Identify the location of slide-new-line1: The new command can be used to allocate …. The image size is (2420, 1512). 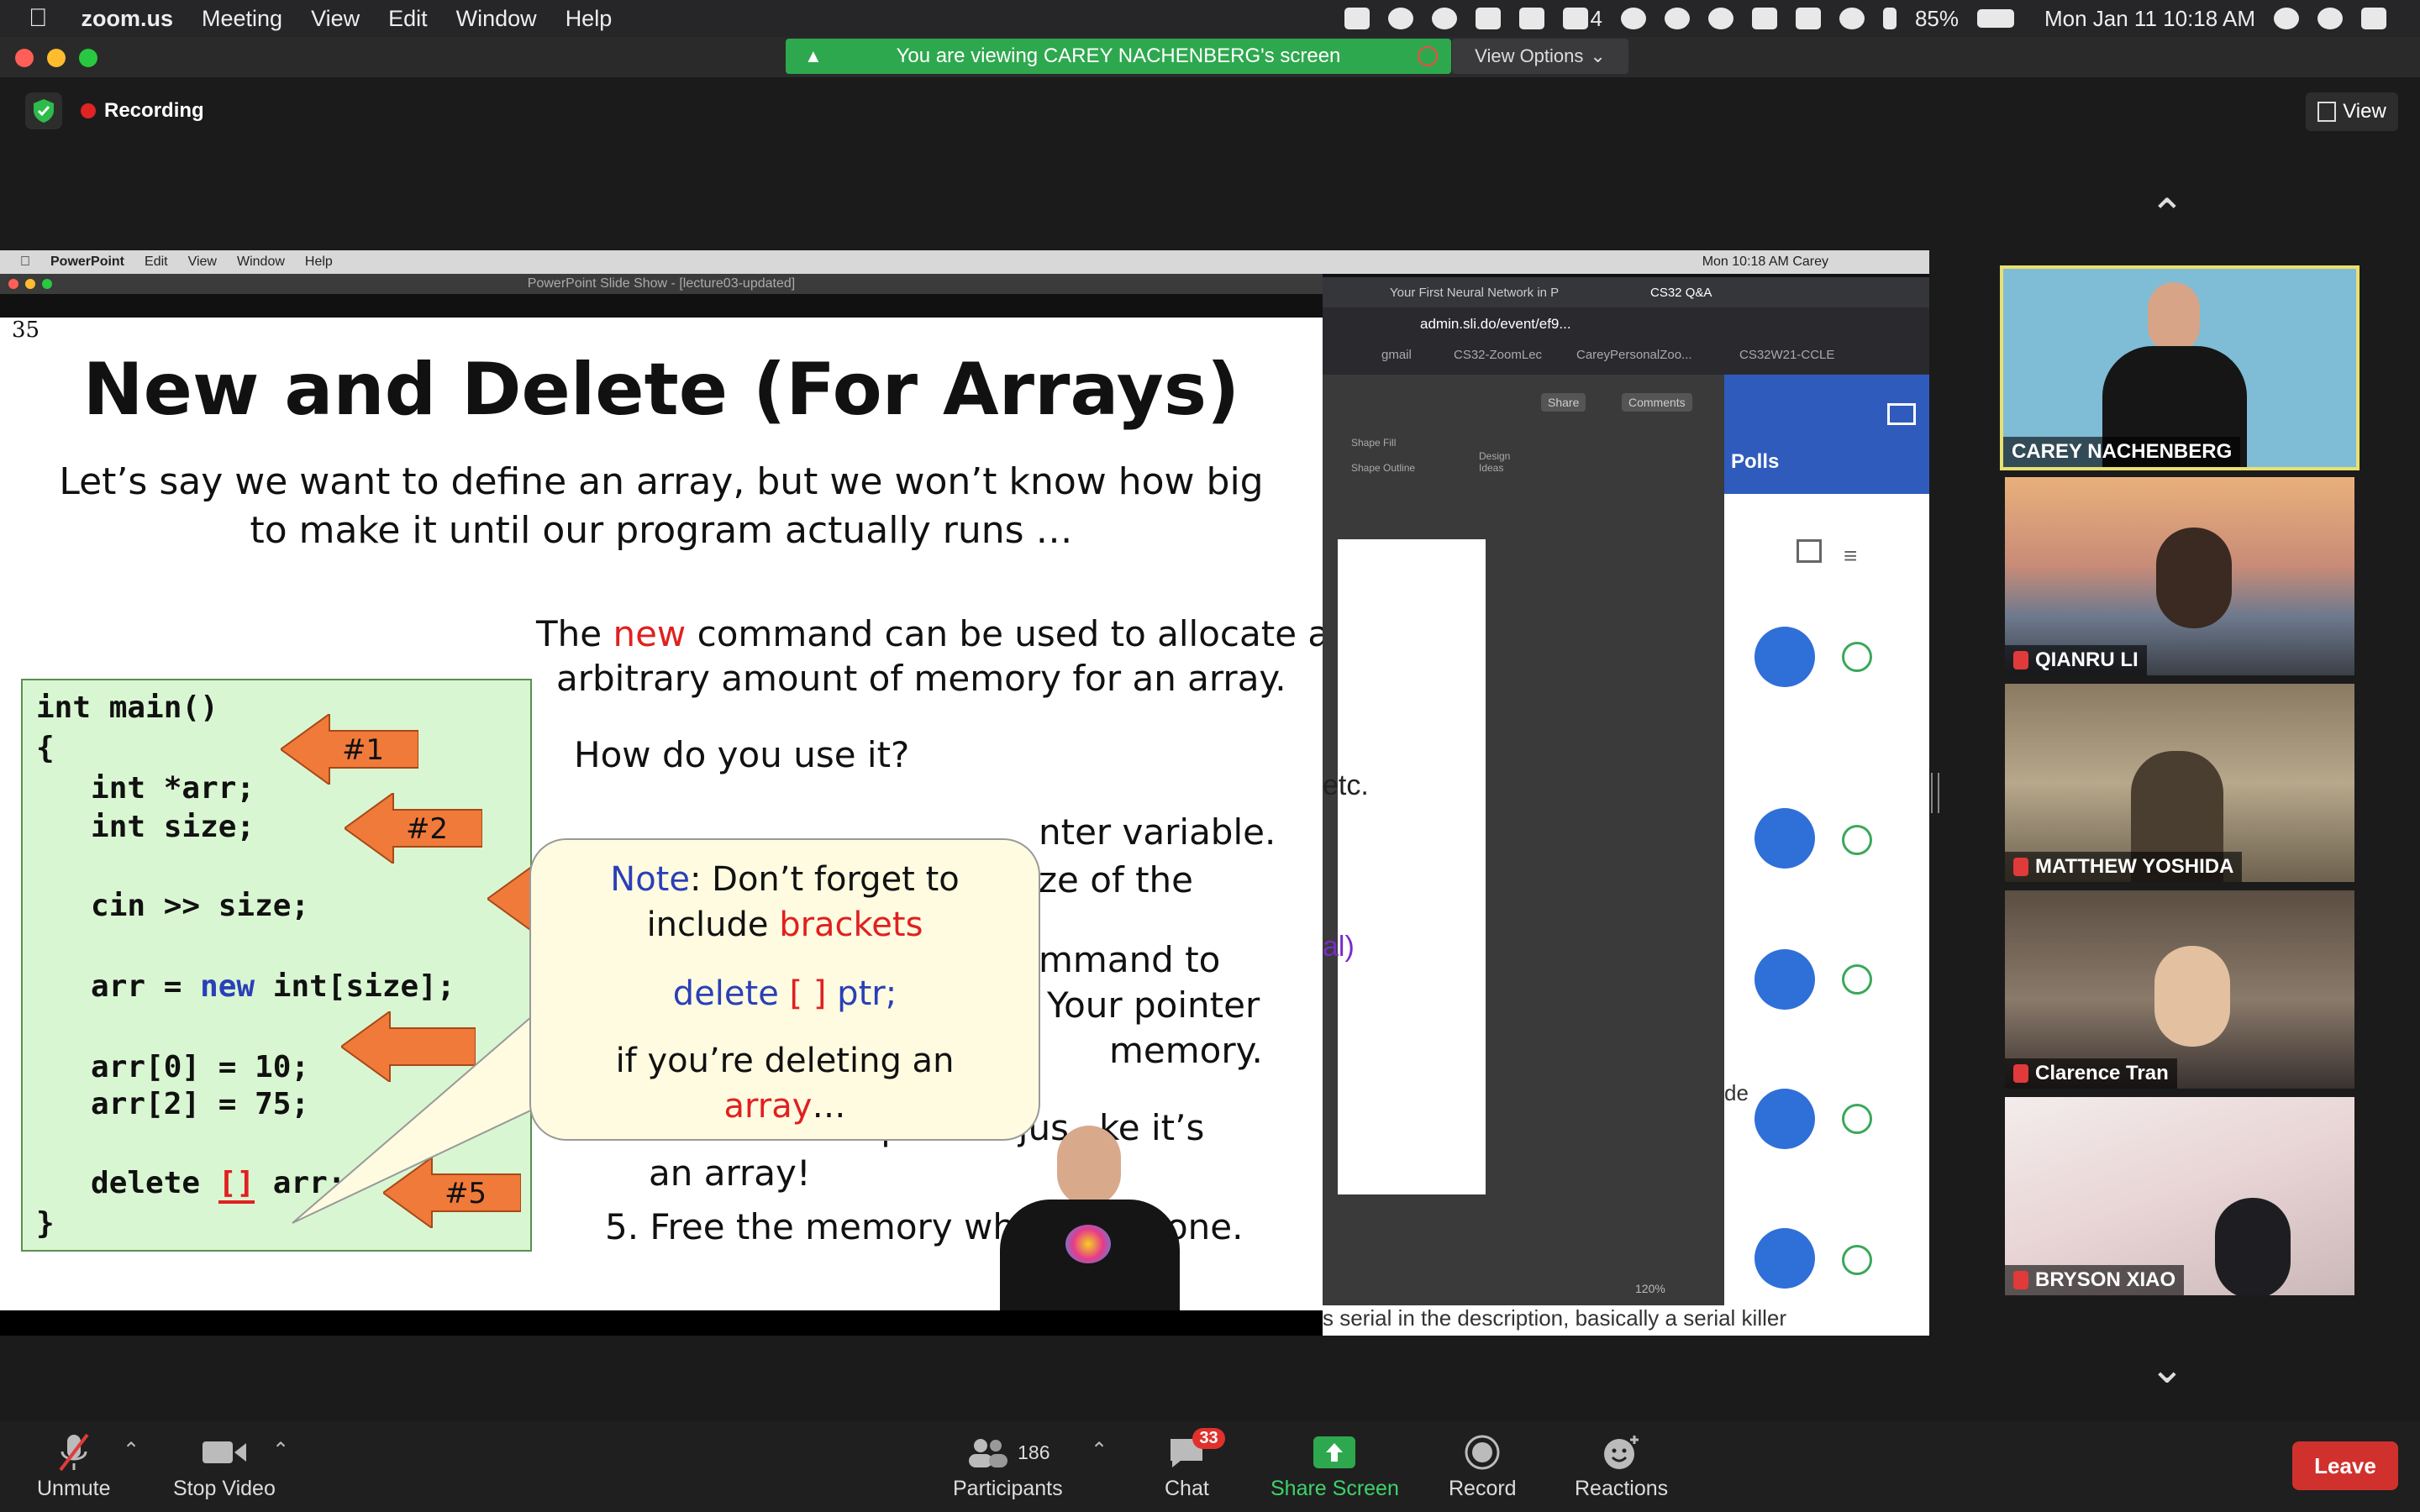
(930, 633).